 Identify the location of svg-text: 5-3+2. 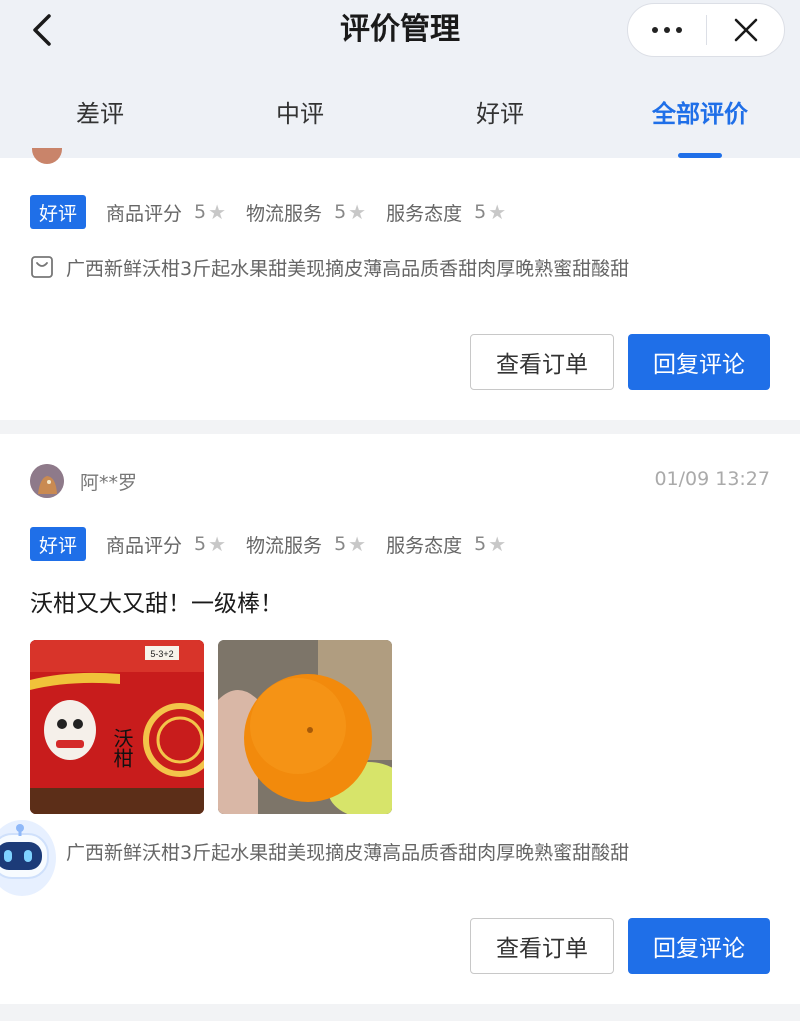
(161, 654).